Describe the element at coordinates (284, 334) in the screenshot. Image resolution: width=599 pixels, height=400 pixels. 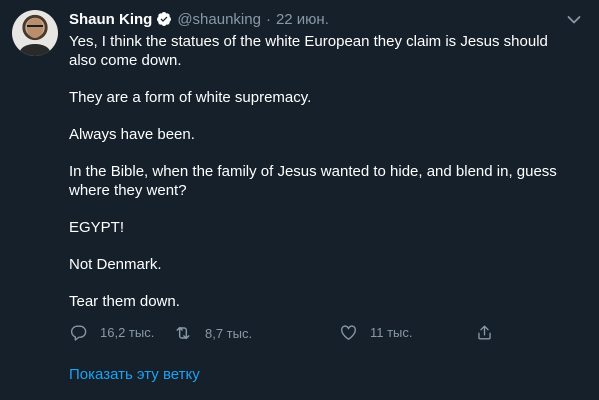
I see `tweet-actions: 16,2 тыс. 8,7 тыс. 11 тыс.` at that location.